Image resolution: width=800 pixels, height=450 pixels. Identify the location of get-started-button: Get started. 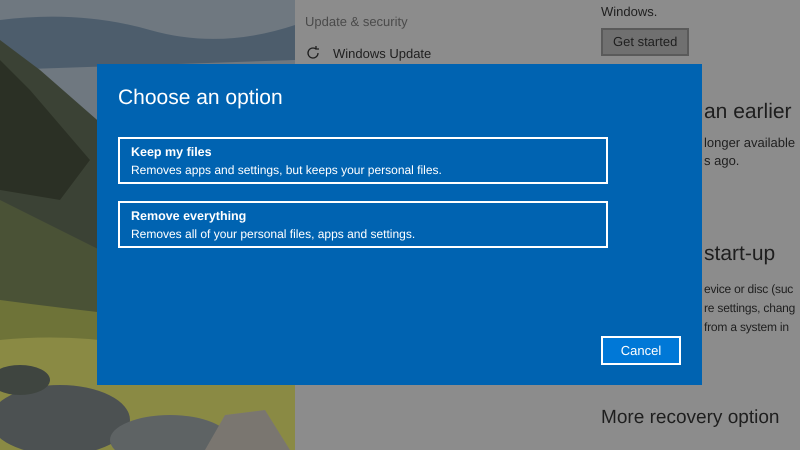
(645, 42).